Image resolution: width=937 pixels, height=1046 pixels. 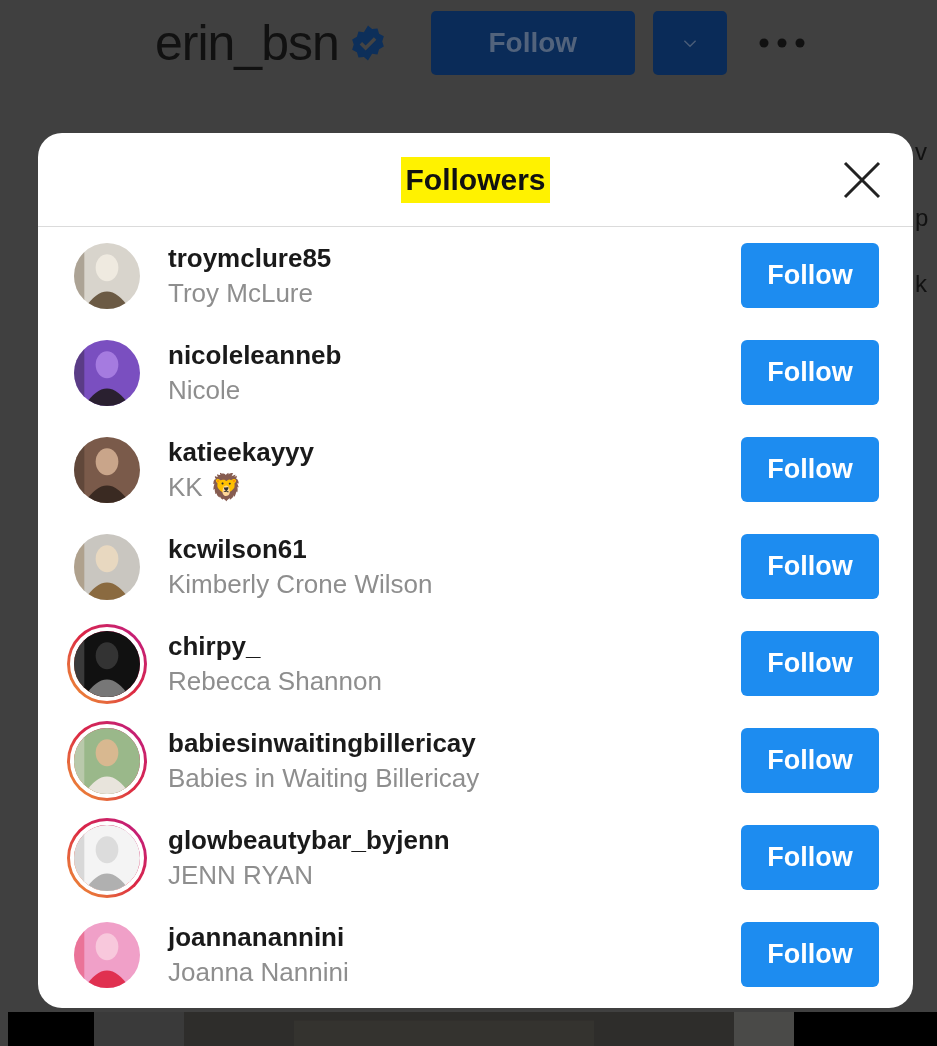 I want to click on follower-name: Babies in Waiting Billericay, so click(x=324, y=778).